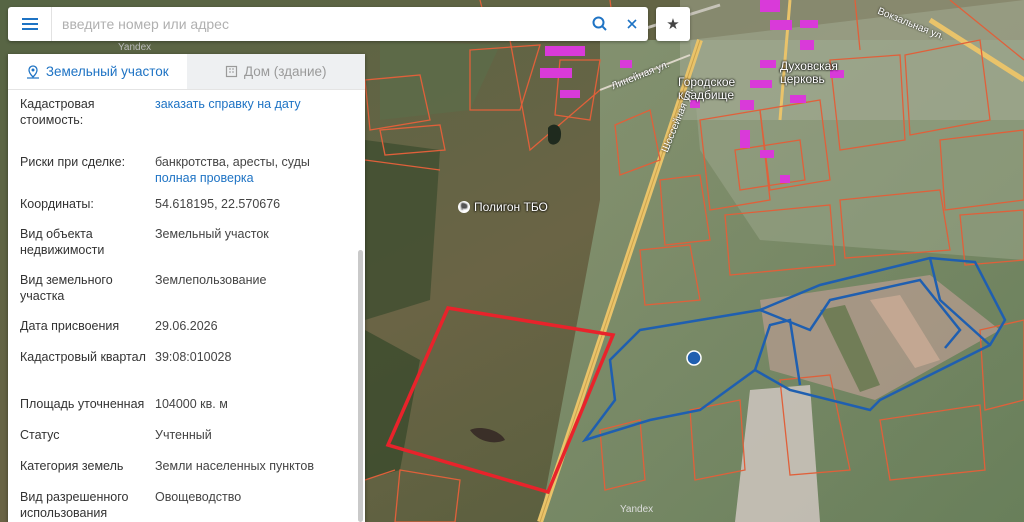 The width and height of the screenshot is (1024, 522). Describe the element at coordinates (183, 435) in the screenshot. I see `status-value: Учтенный` at that location.